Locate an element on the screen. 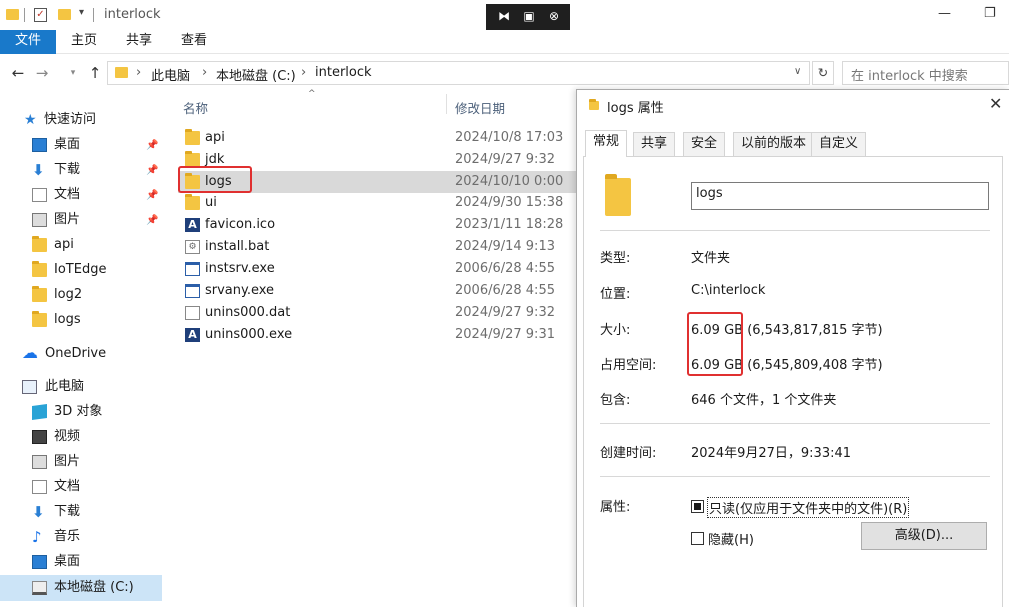 The image size is (1009, 607). sidebar-item-onedrive: ☁ OneDrive is located at coordinates (92, 354).